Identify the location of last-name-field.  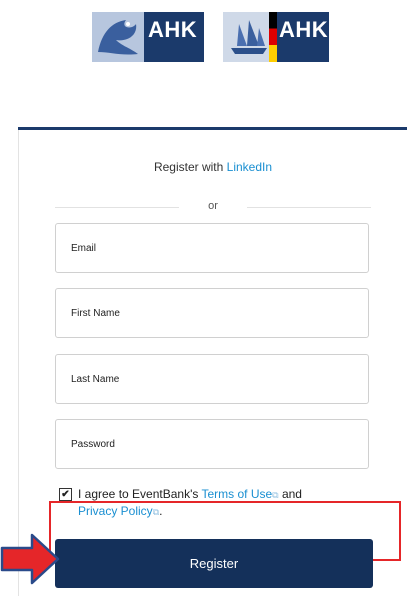
(212, 379).